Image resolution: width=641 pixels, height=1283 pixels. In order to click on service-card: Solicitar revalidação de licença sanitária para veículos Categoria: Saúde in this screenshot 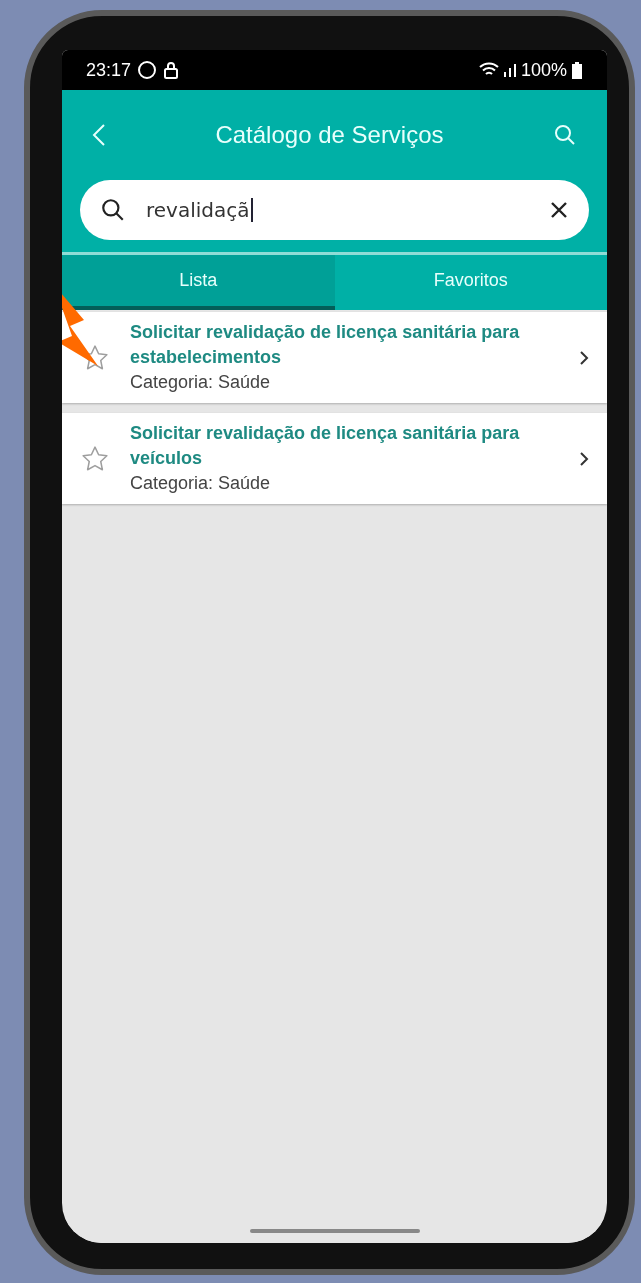, I will do `click(334, 458)`.